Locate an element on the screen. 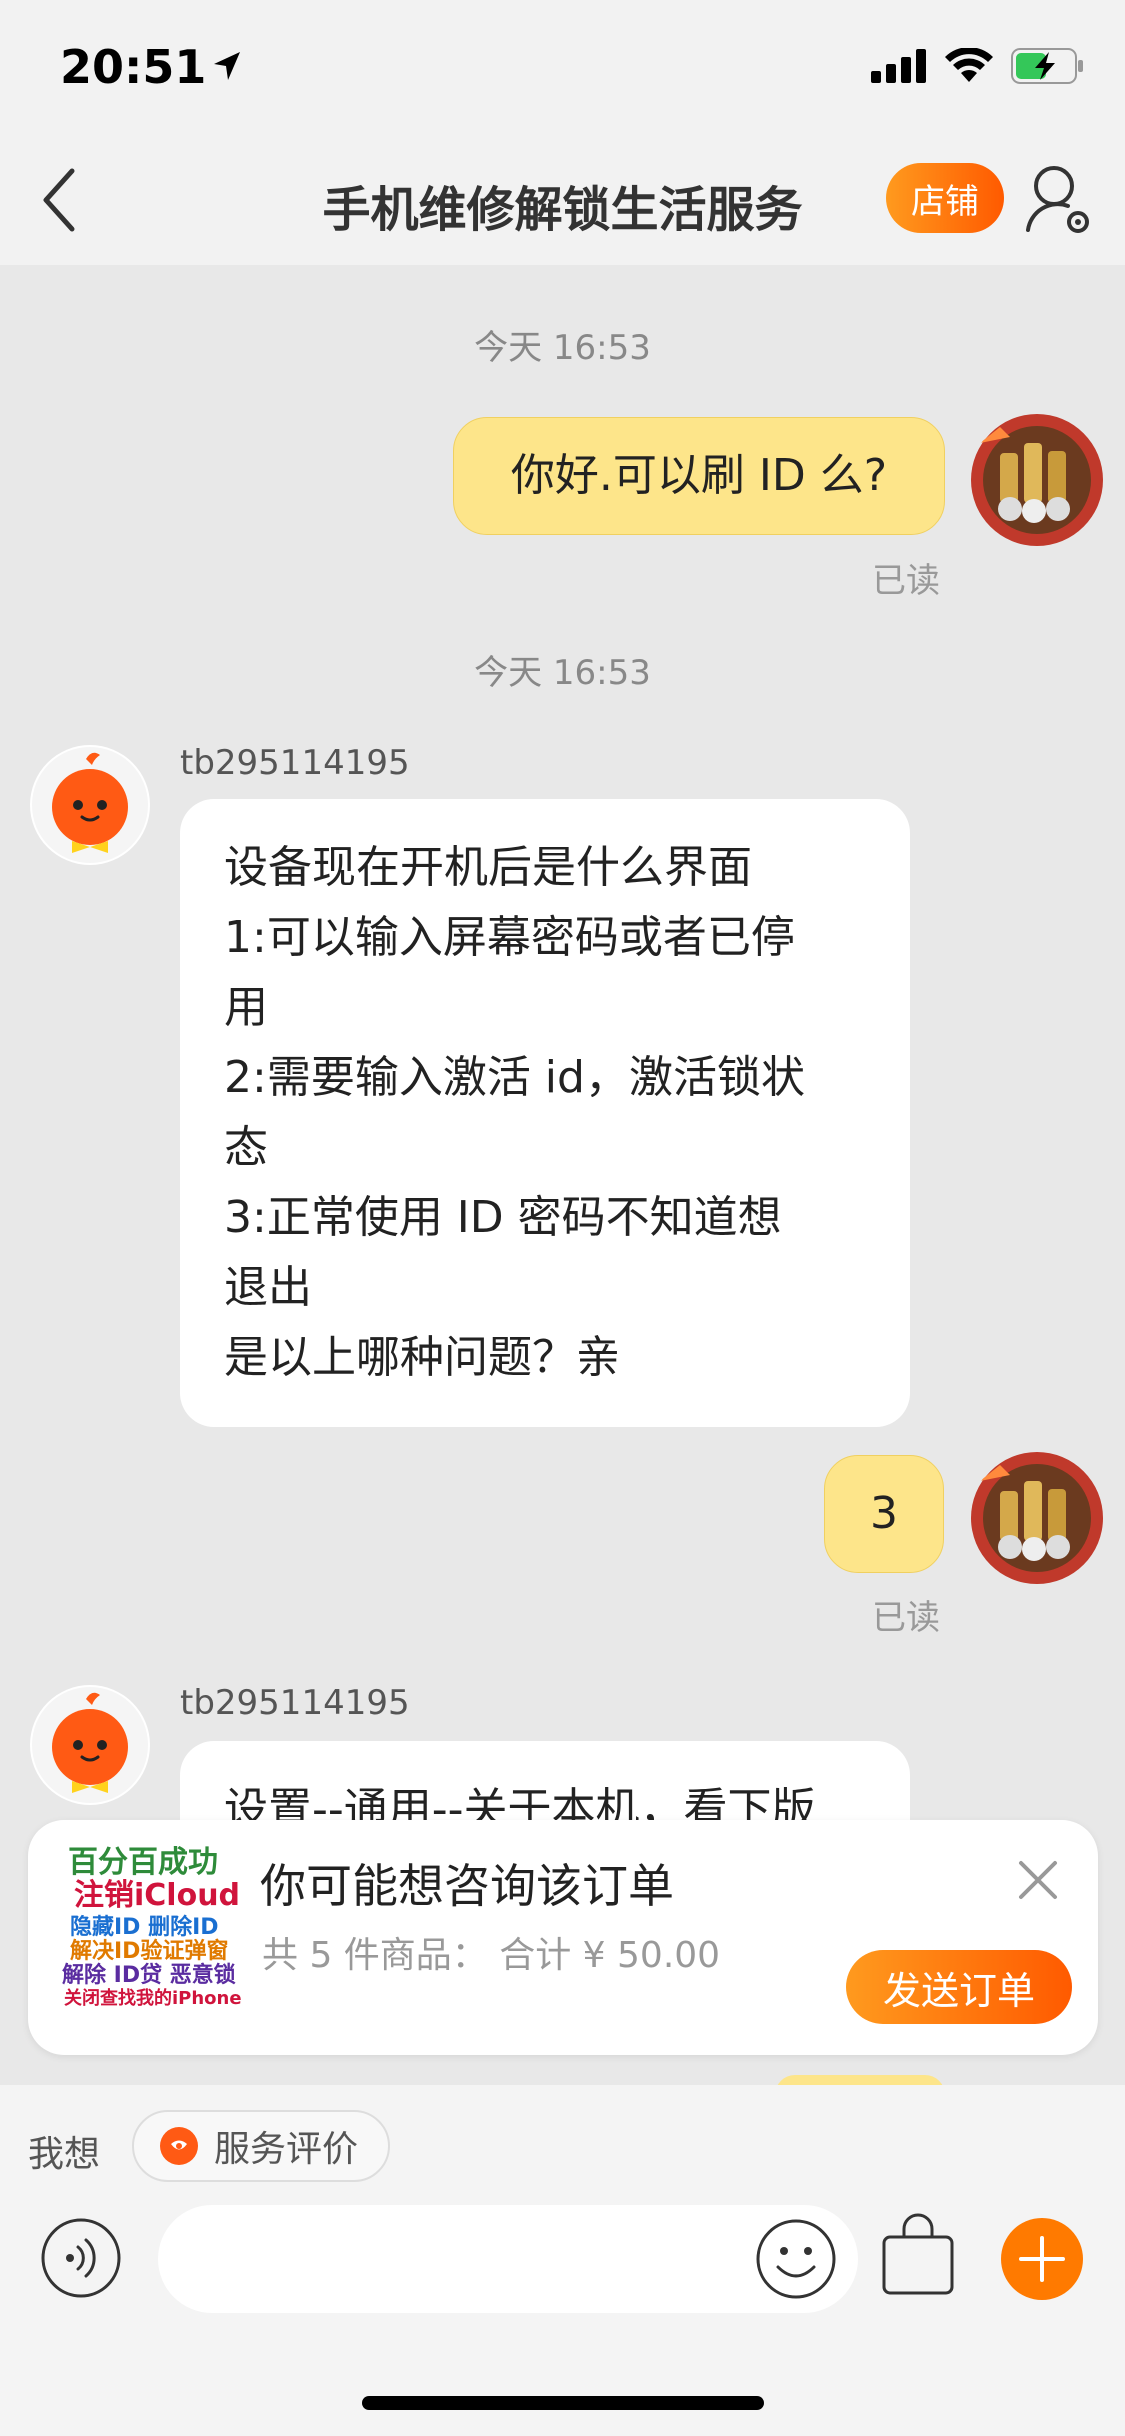 This screenshot has height=2436, width=1125. shopping-bag-icon is located at coordinates (918, 2255).